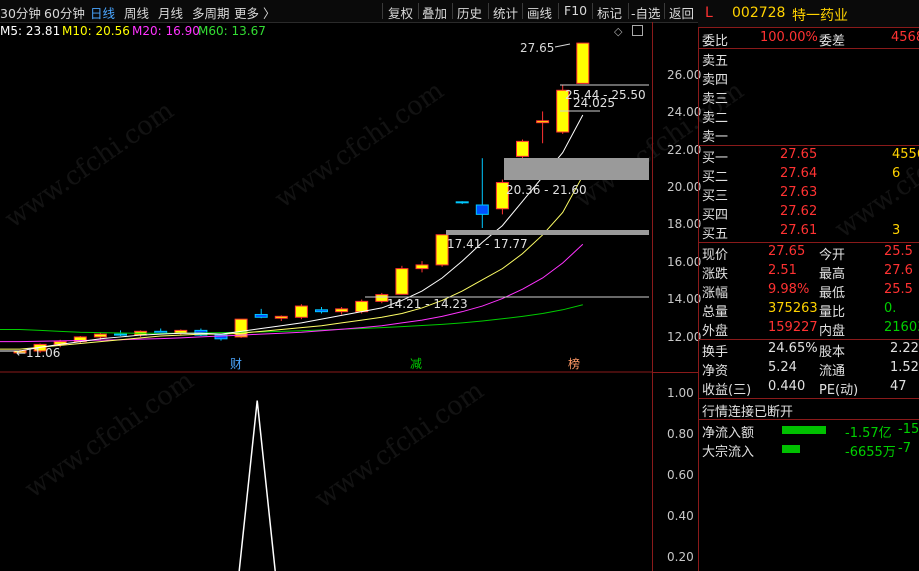 This screenshot has height=571, width=919. I want to click on stat-value: 24.65%, so click(793, 348).